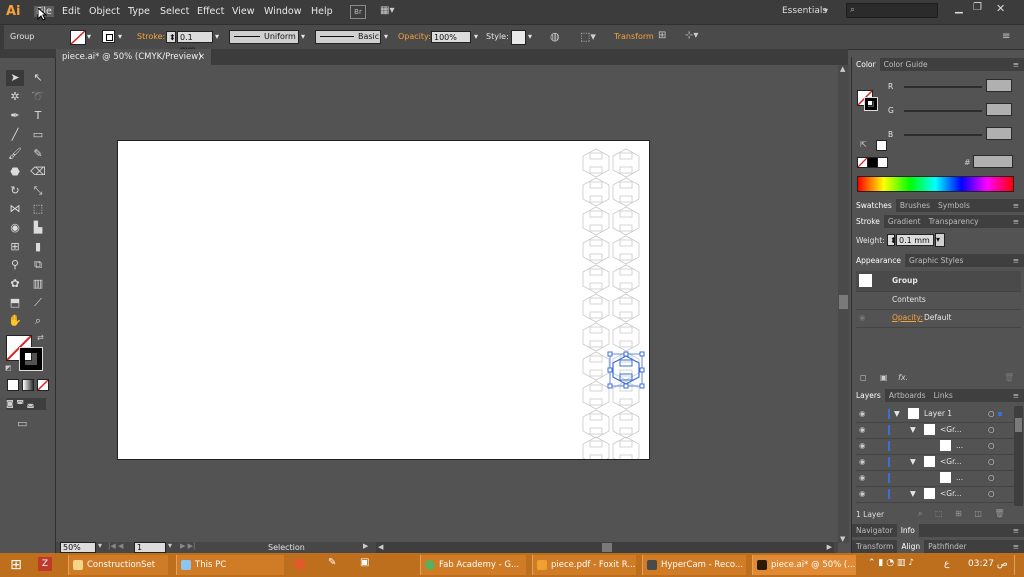 The image size is (1024, 577). I want to click on new-sublayer-icon: ⊞, so click(958, 513).